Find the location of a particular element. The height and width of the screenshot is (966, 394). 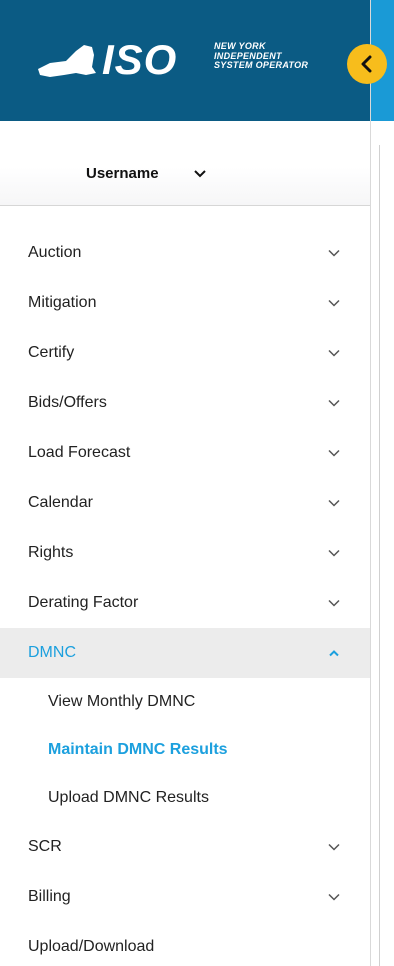

submenu-item-maintain-dmnc-results: Maintain DMNC Results is located at coordinates (185, 750).